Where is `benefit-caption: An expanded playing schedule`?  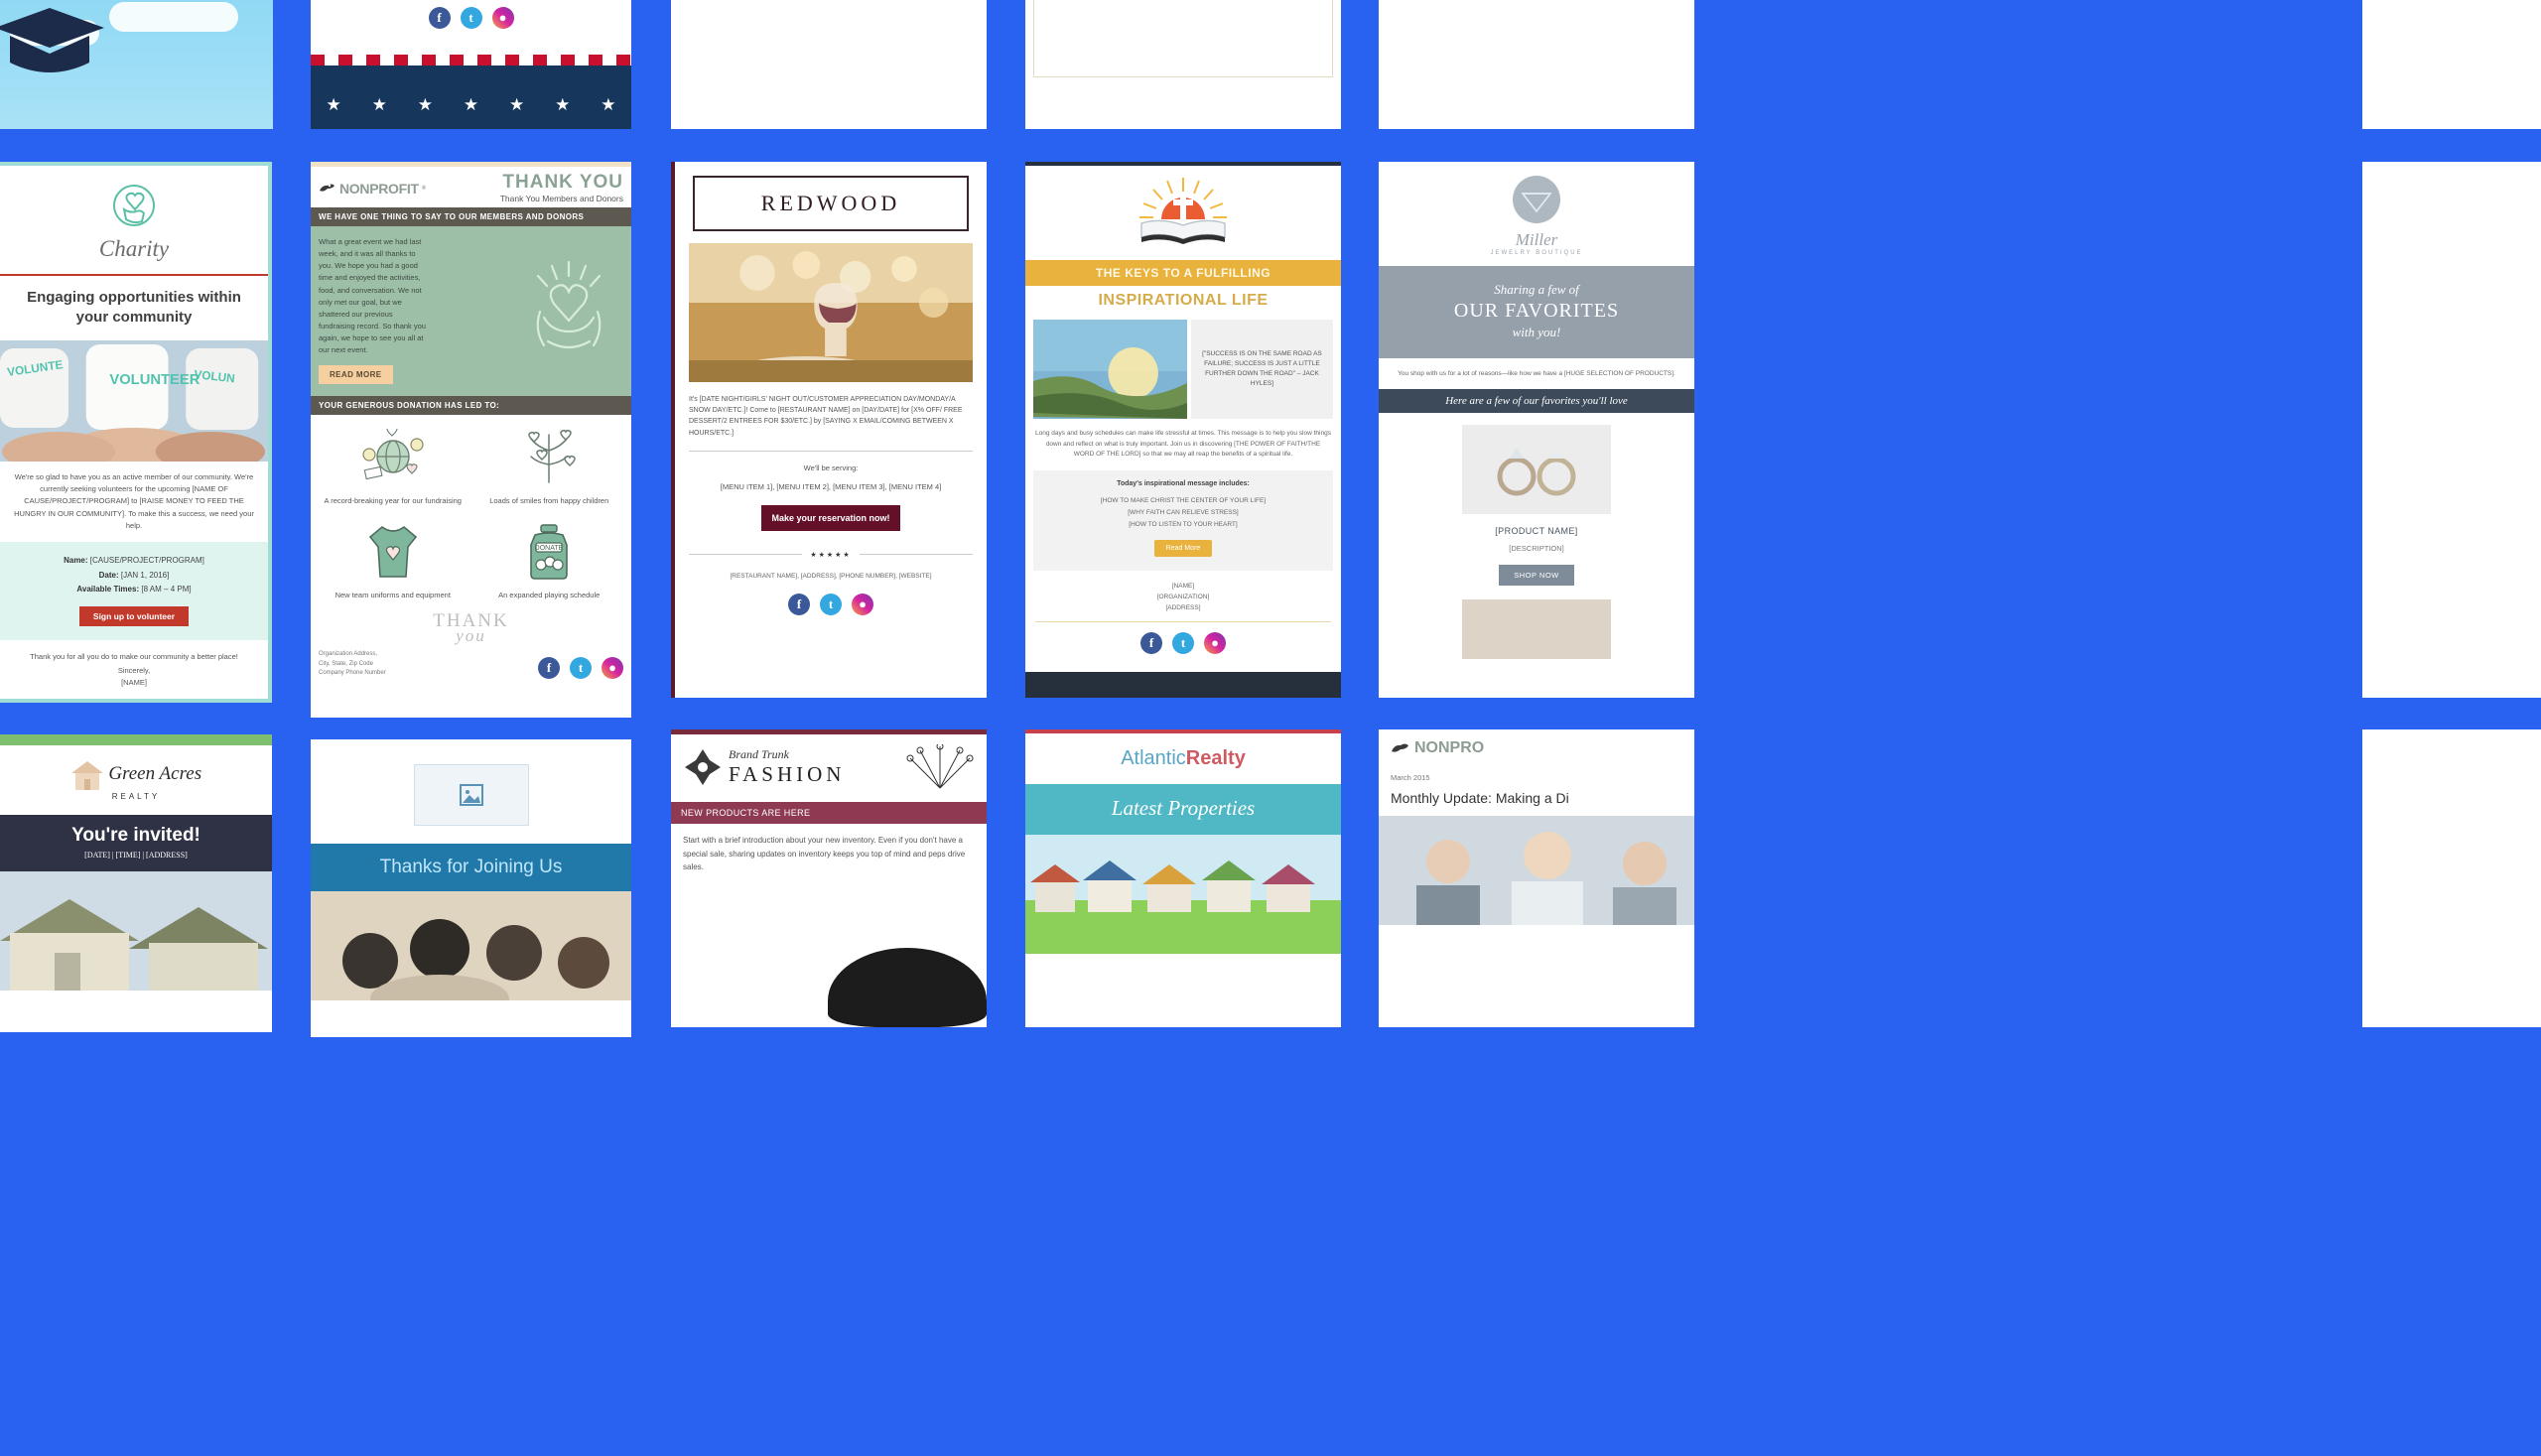
benefit-caption: An expanded playing schedule is located at coordinates (549, 594).